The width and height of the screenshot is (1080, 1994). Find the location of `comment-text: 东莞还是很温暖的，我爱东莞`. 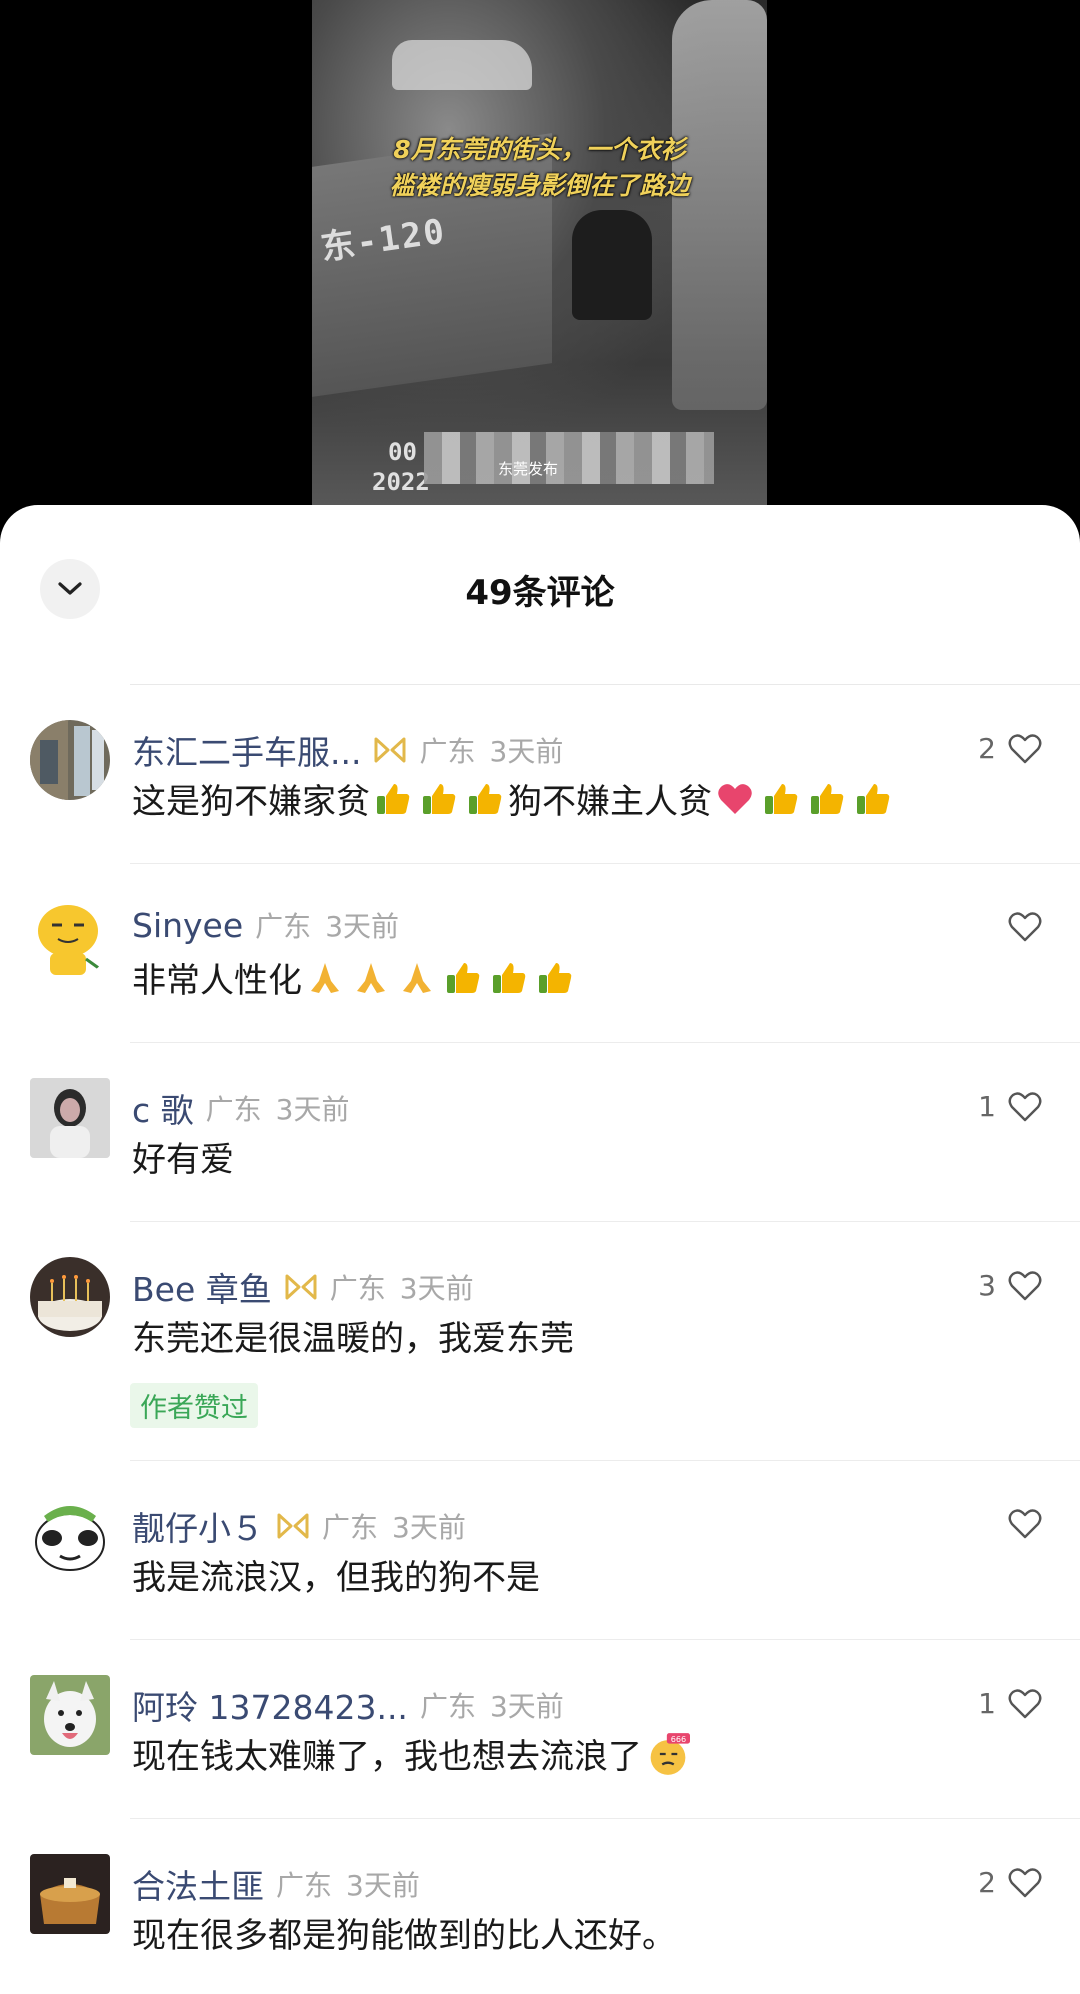

comment-text: 东莞还是很温暖的，我爱东莞 is located at coordinates (353, 1335).